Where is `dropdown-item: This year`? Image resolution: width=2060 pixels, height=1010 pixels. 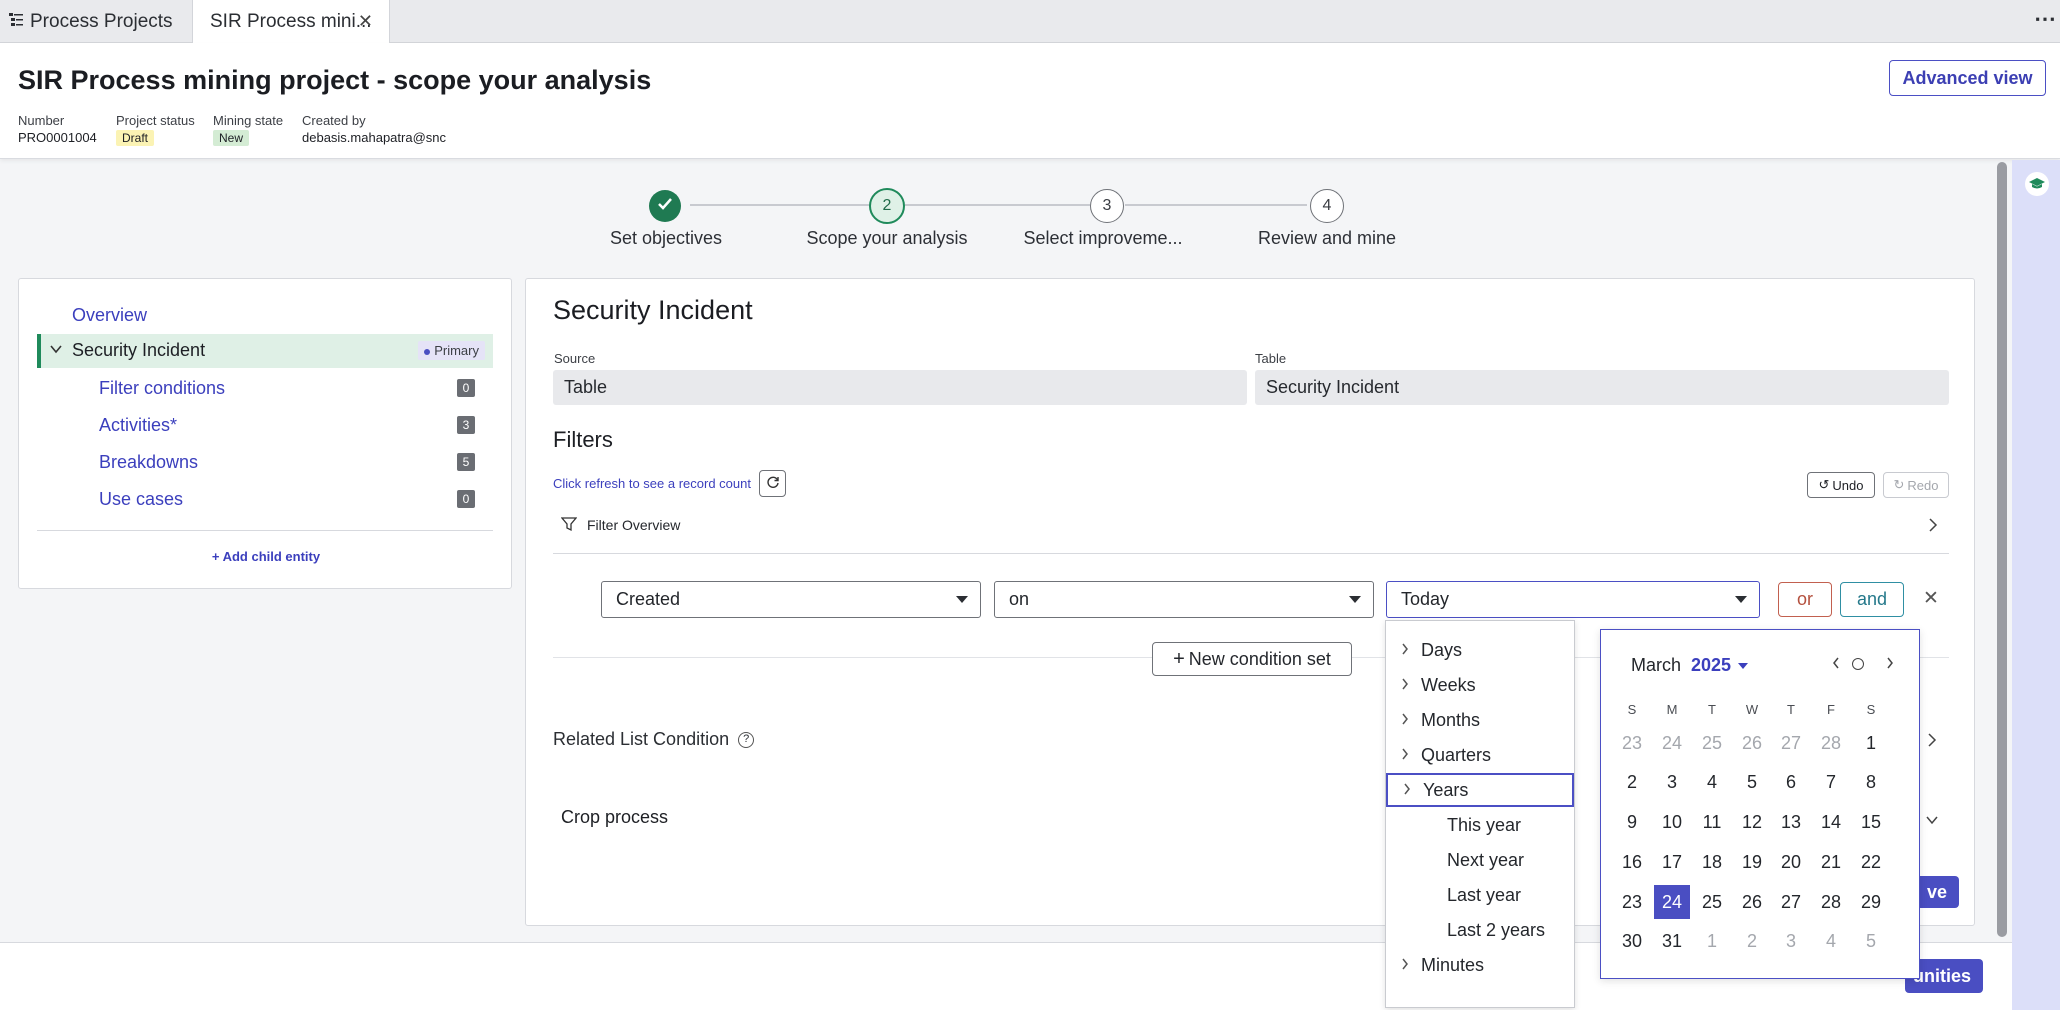 dropdown-item: This year is located at coordinates (1480, 825).